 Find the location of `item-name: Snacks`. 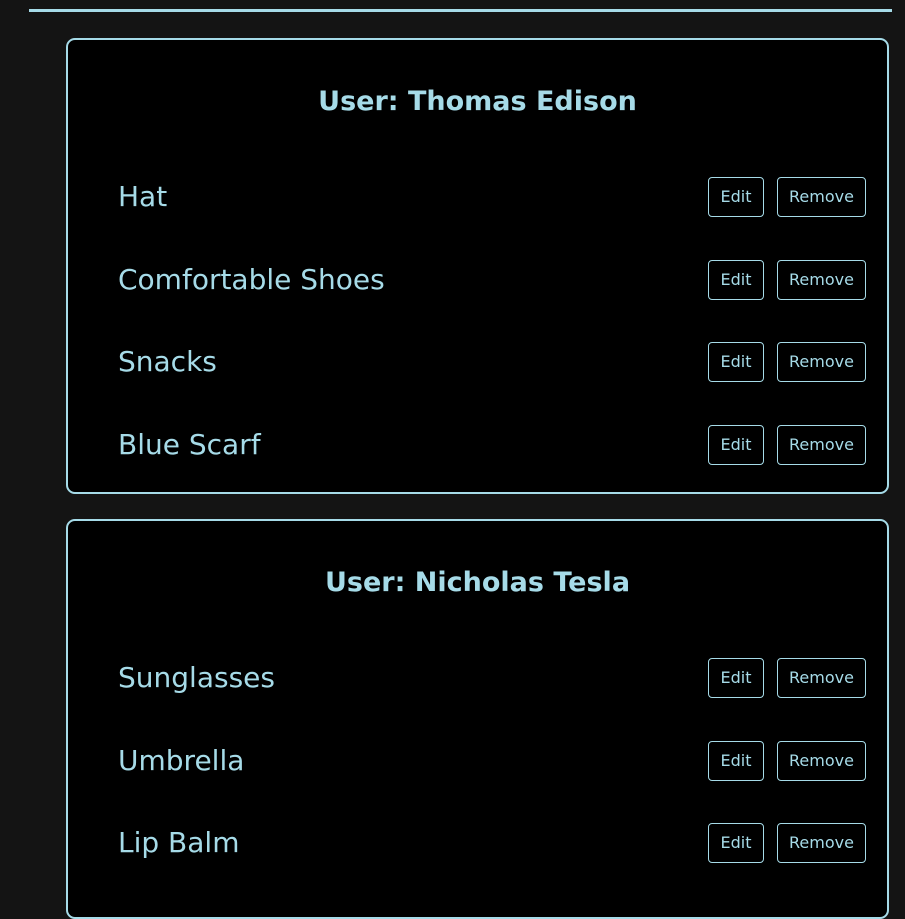

item-name: Snacks is located at coordinates (167, 361).